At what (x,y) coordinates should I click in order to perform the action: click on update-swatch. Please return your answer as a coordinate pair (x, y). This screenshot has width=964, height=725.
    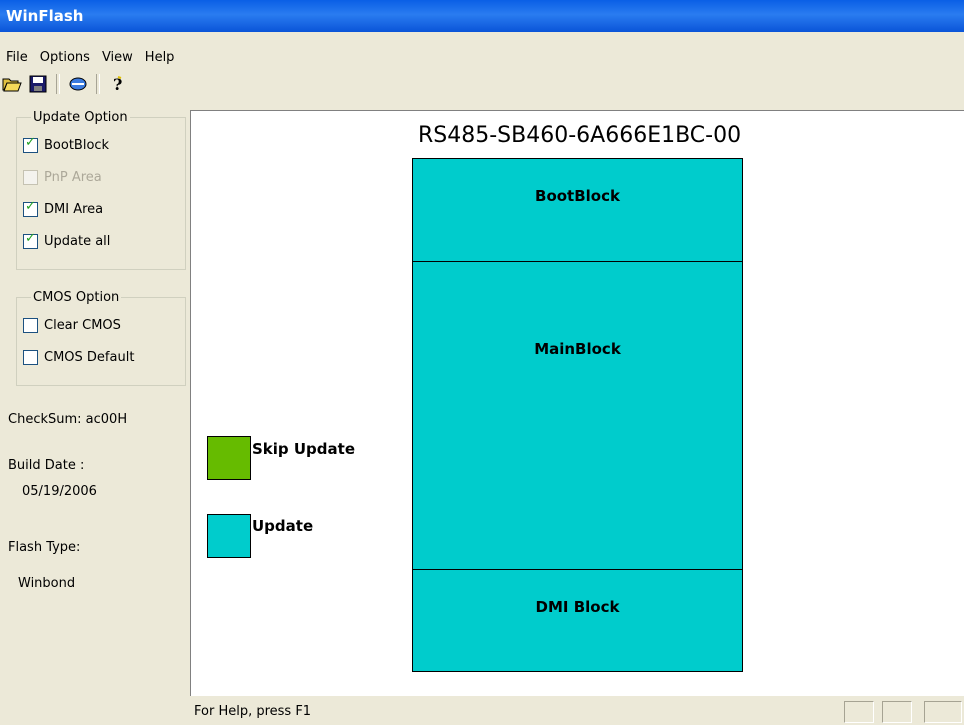
    Looking at the image, I should click on (229, 536).